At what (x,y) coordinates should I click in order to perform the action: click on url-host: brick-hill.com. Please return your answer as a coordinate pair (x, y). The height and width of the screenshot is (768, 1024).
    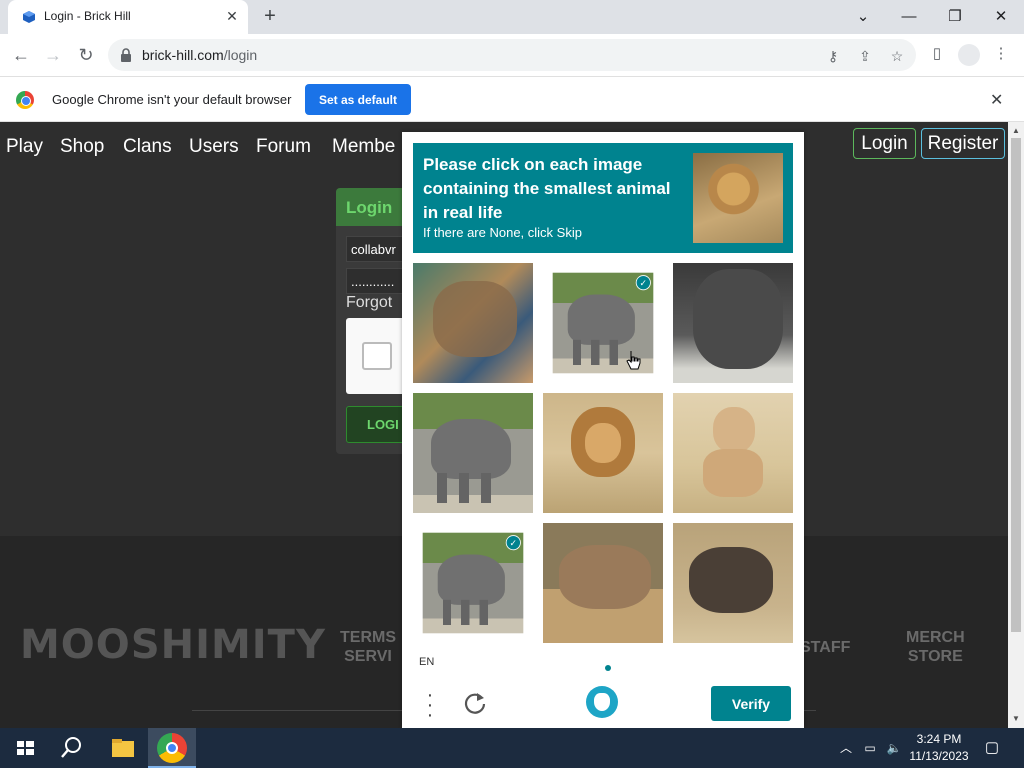
    Looking at the image, I should click on (183, 55).